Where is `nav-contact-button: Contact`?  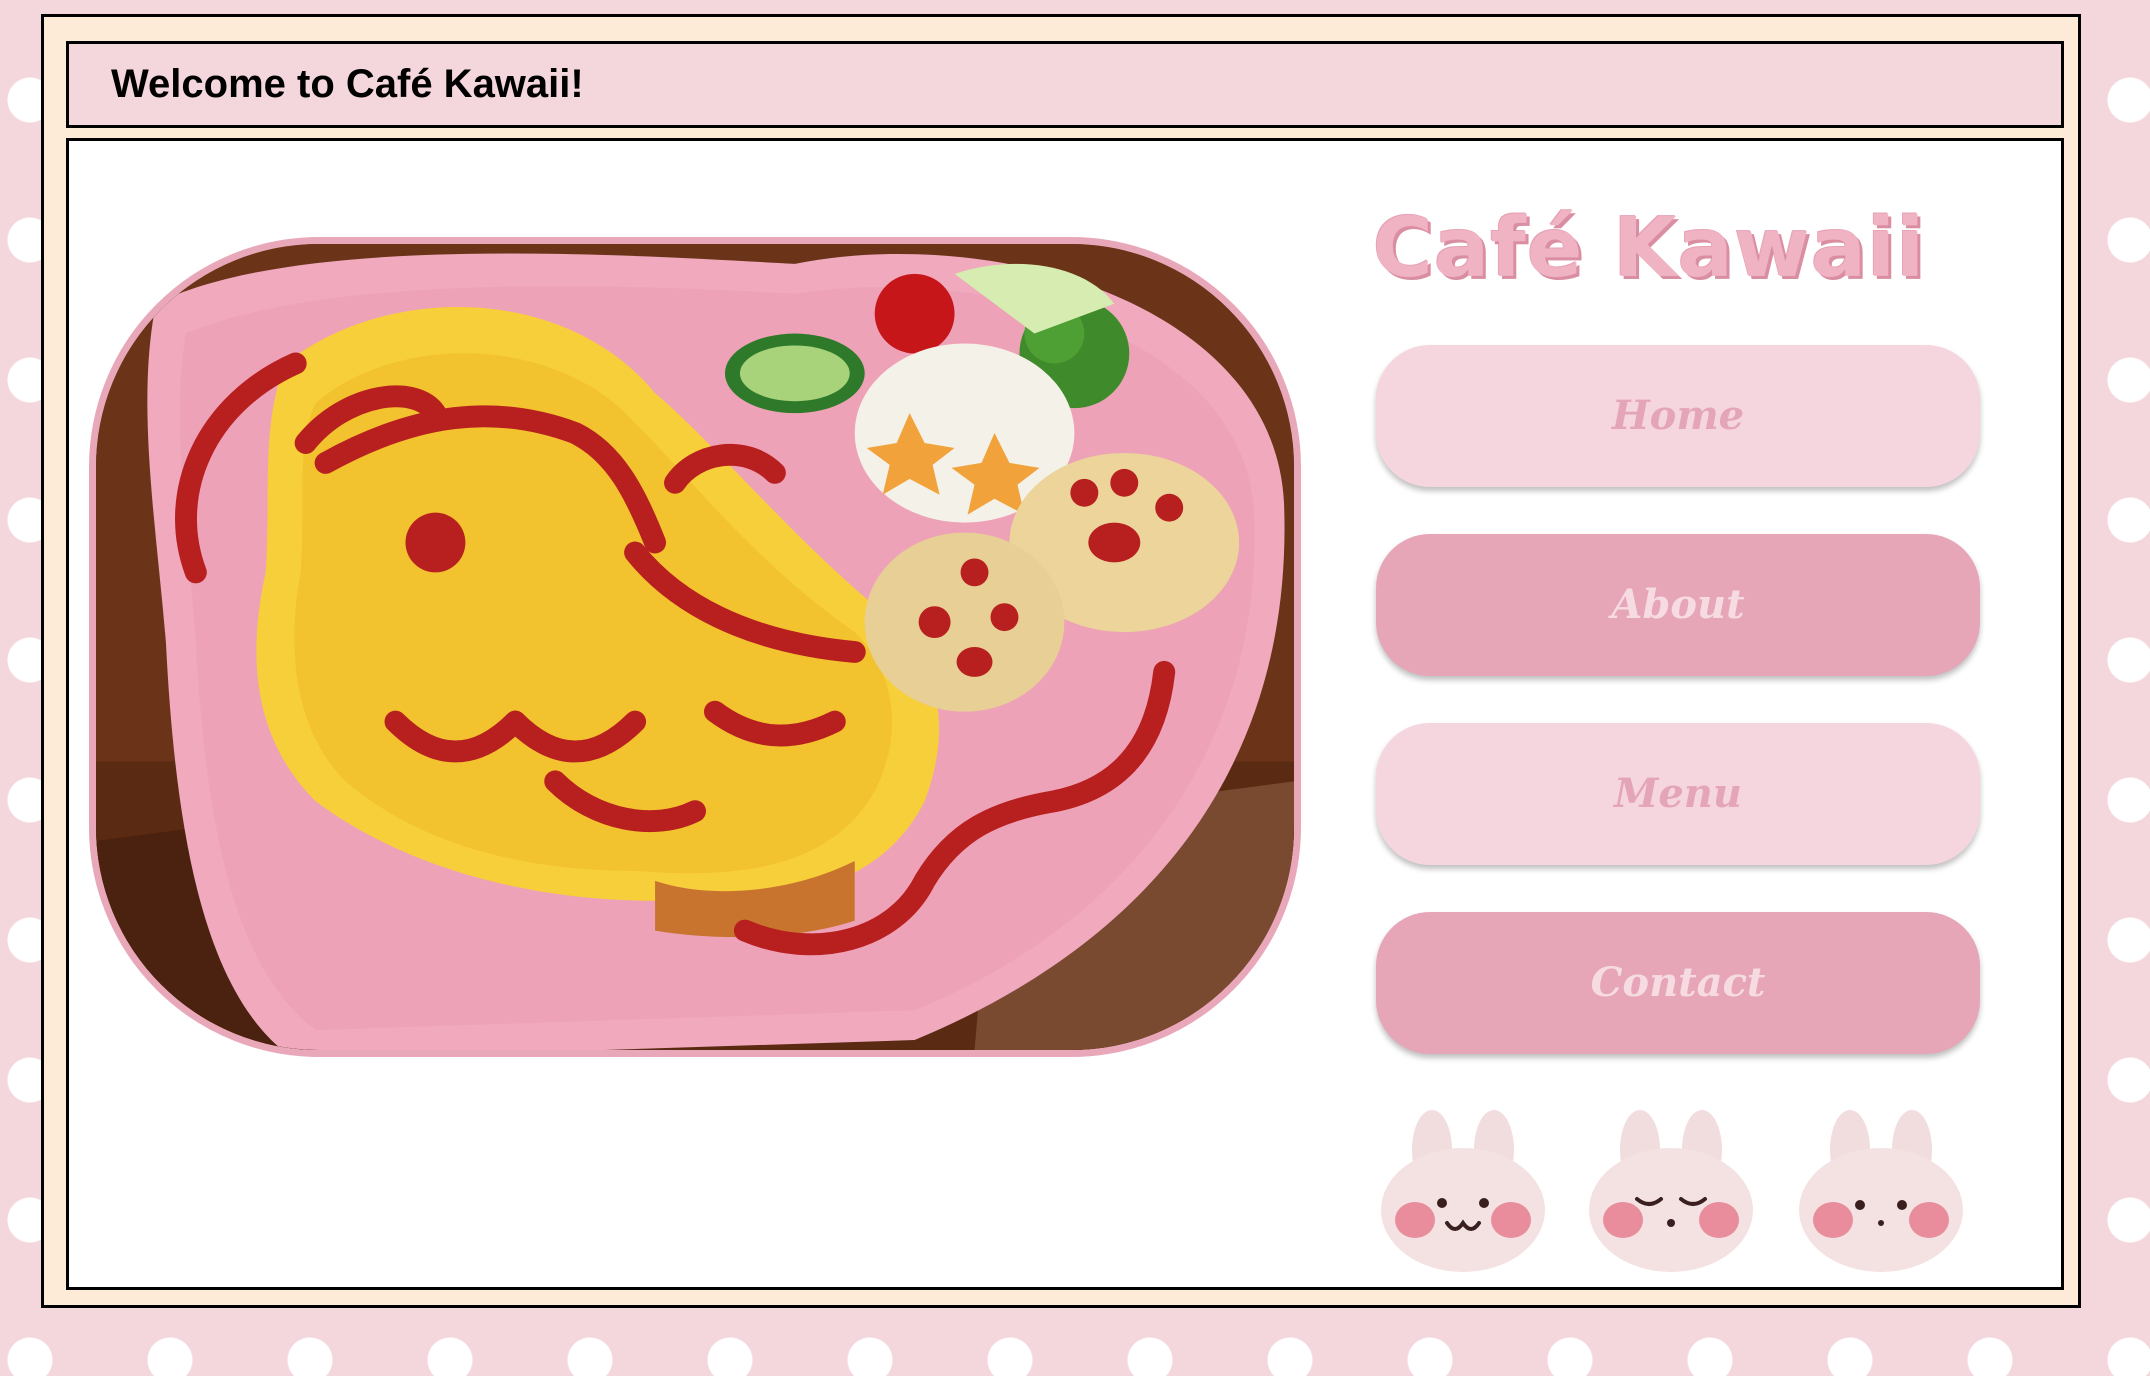 nav-contact-button: Contact is located at coordinates (1678, 983).